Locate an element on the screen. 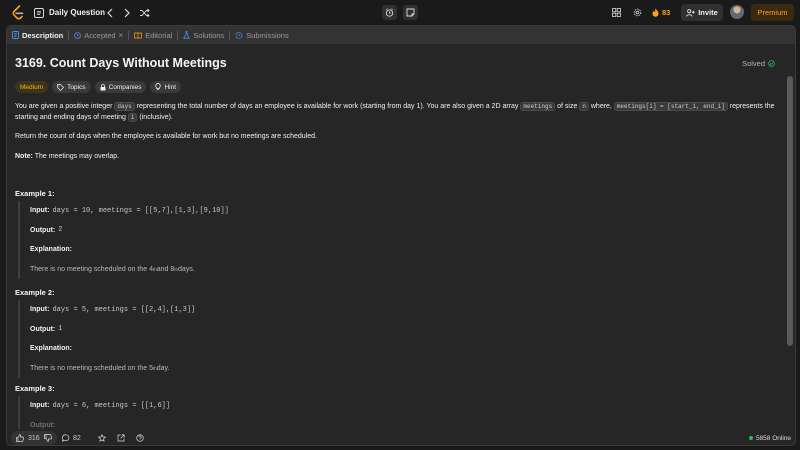 The height and width of the screenshot is (450, 800). comment-count: 82 is located at coordinates (77, 438).